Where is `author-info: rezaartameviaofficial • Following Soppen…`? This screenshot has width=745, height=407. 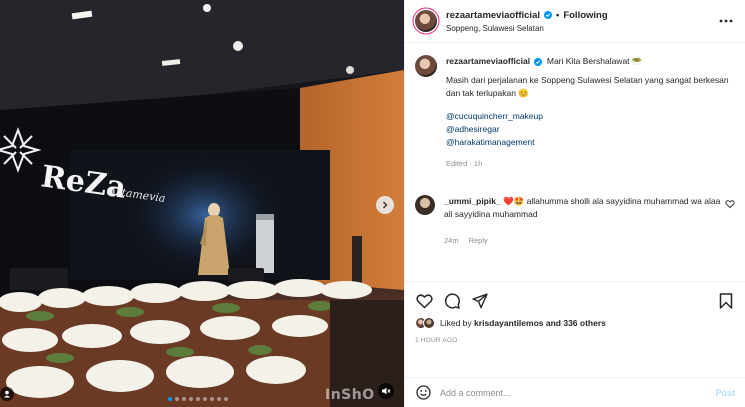 author-info: rezaartameviaofficial • Following Soppen… is located at coordinates (582, 21).